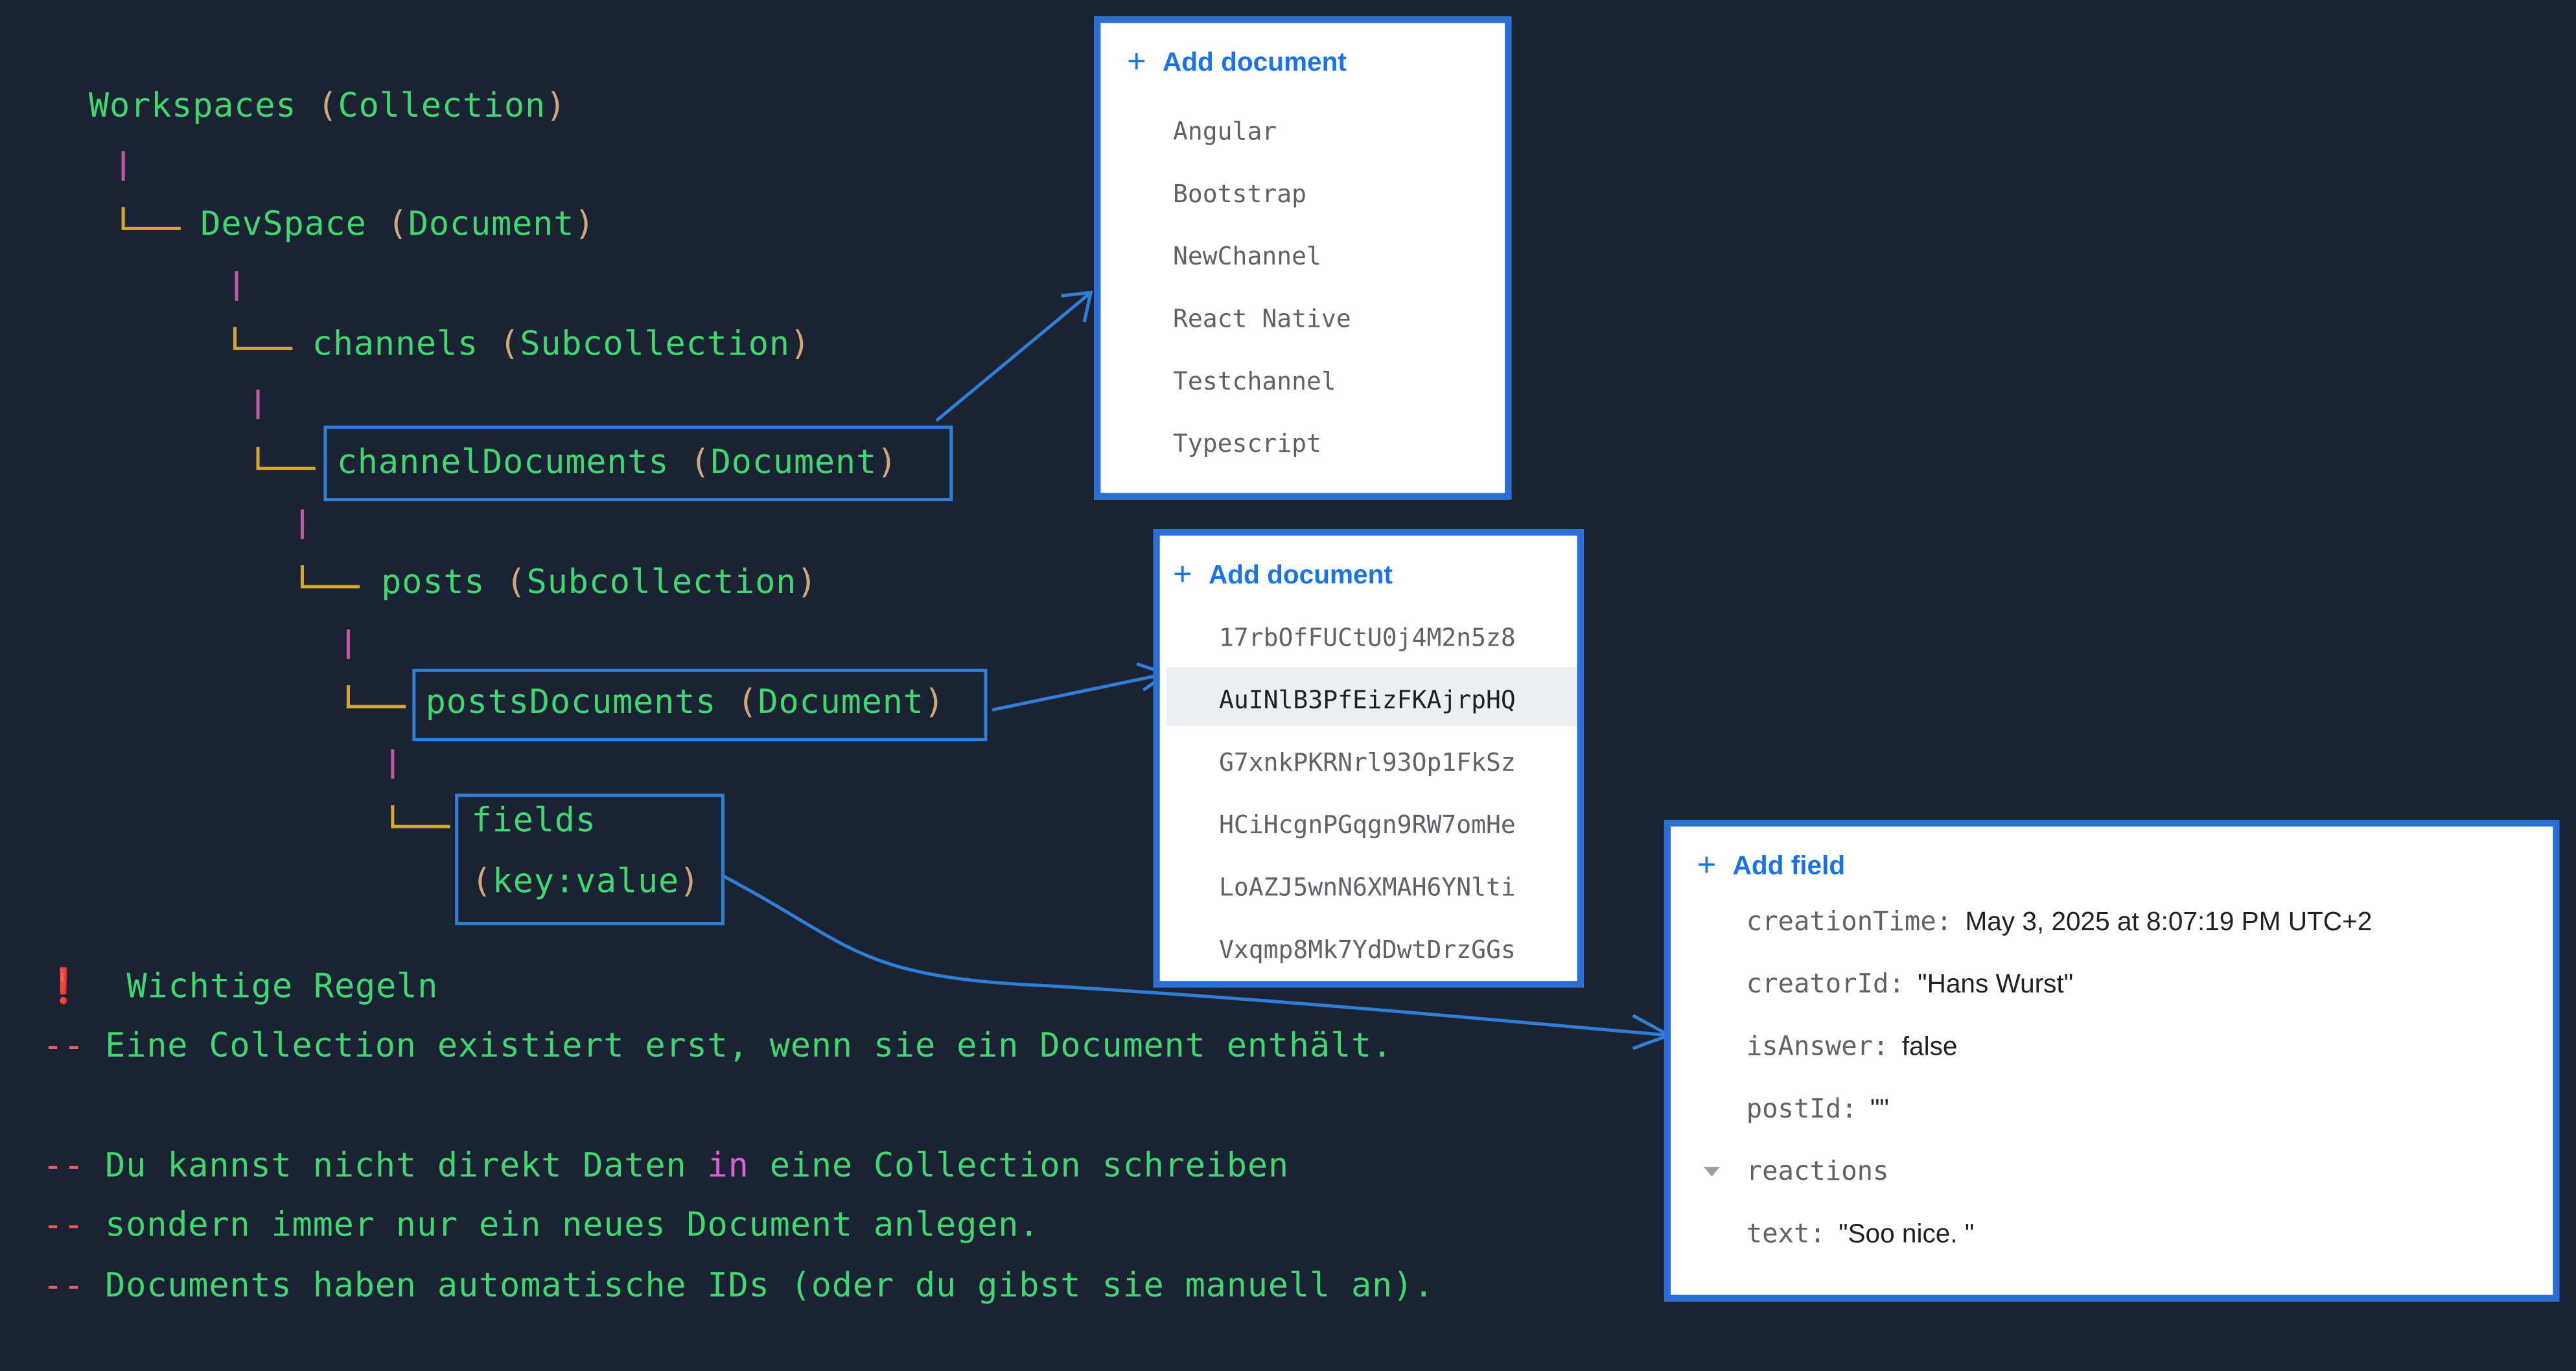 The image size is (2576, 1371). I want to click on list-item: NewChannel, so click(1247, 257).